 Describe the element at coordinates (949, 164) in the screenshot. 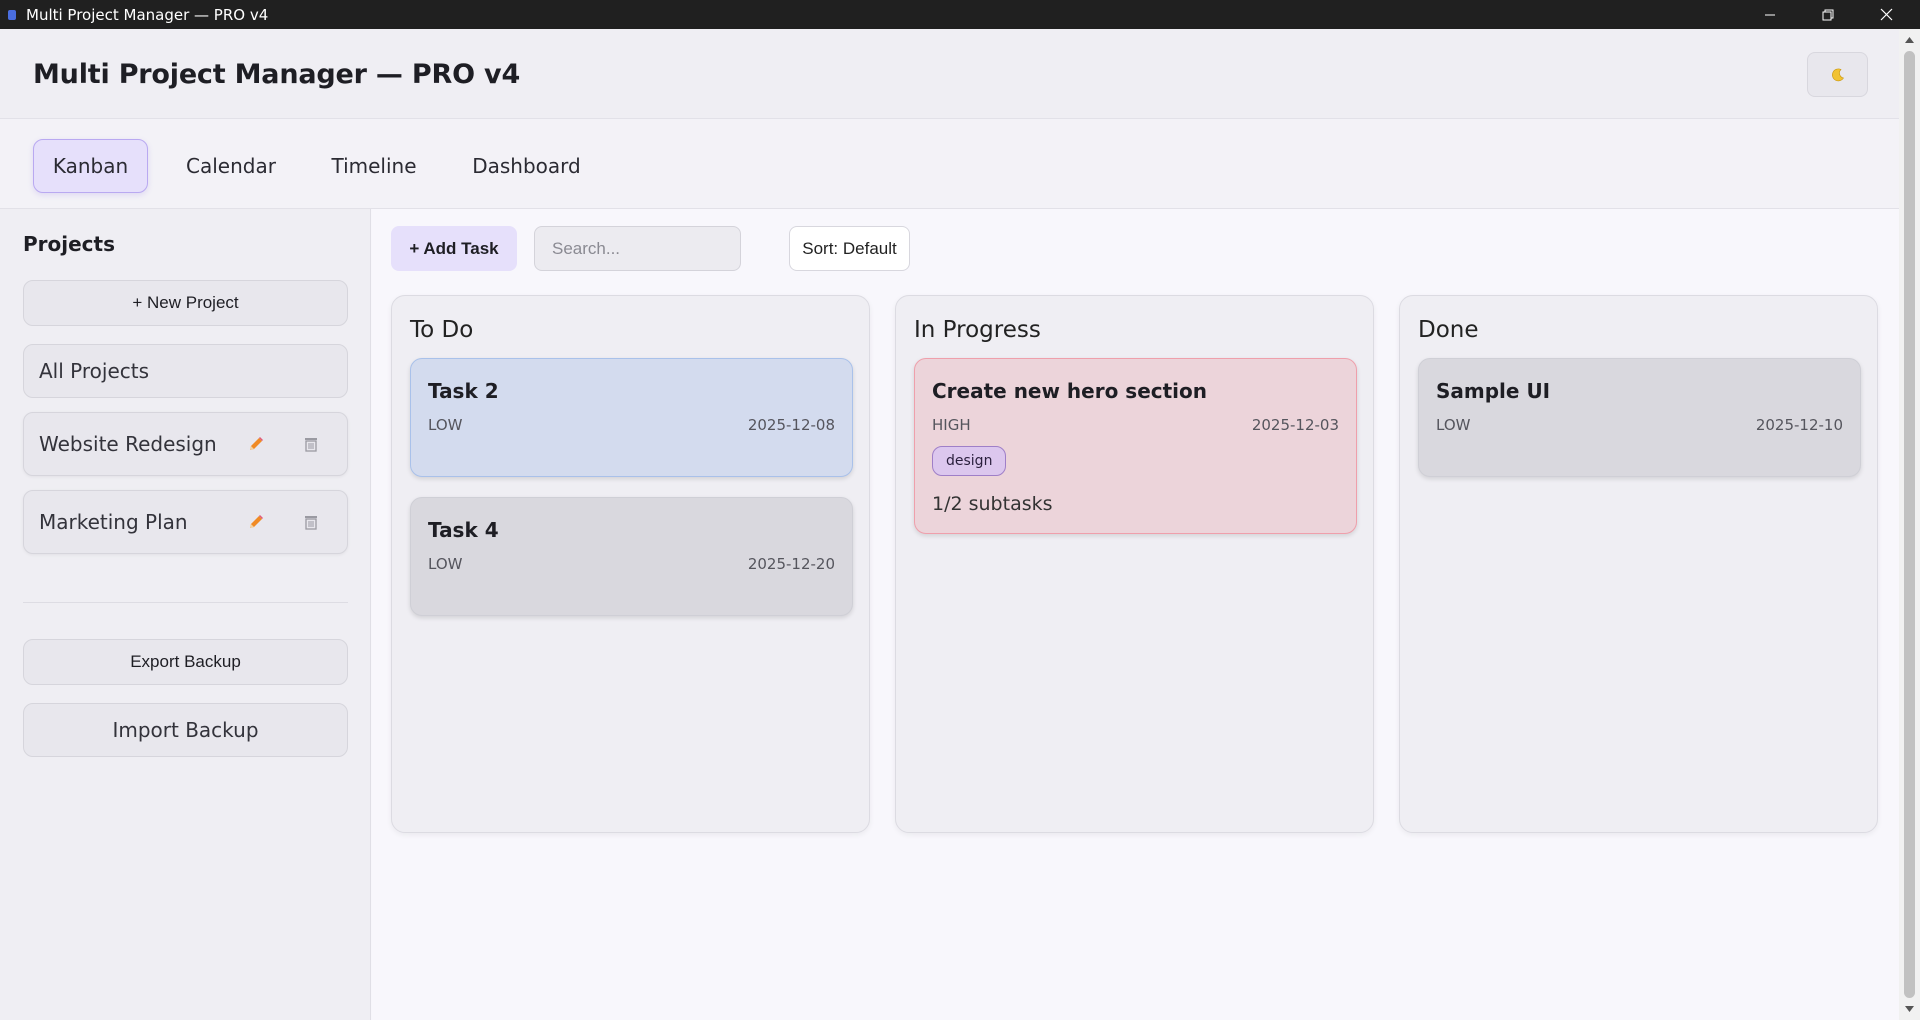

I see `view-tabs: Kanban Calendar Timeline Dashboard` at that location.